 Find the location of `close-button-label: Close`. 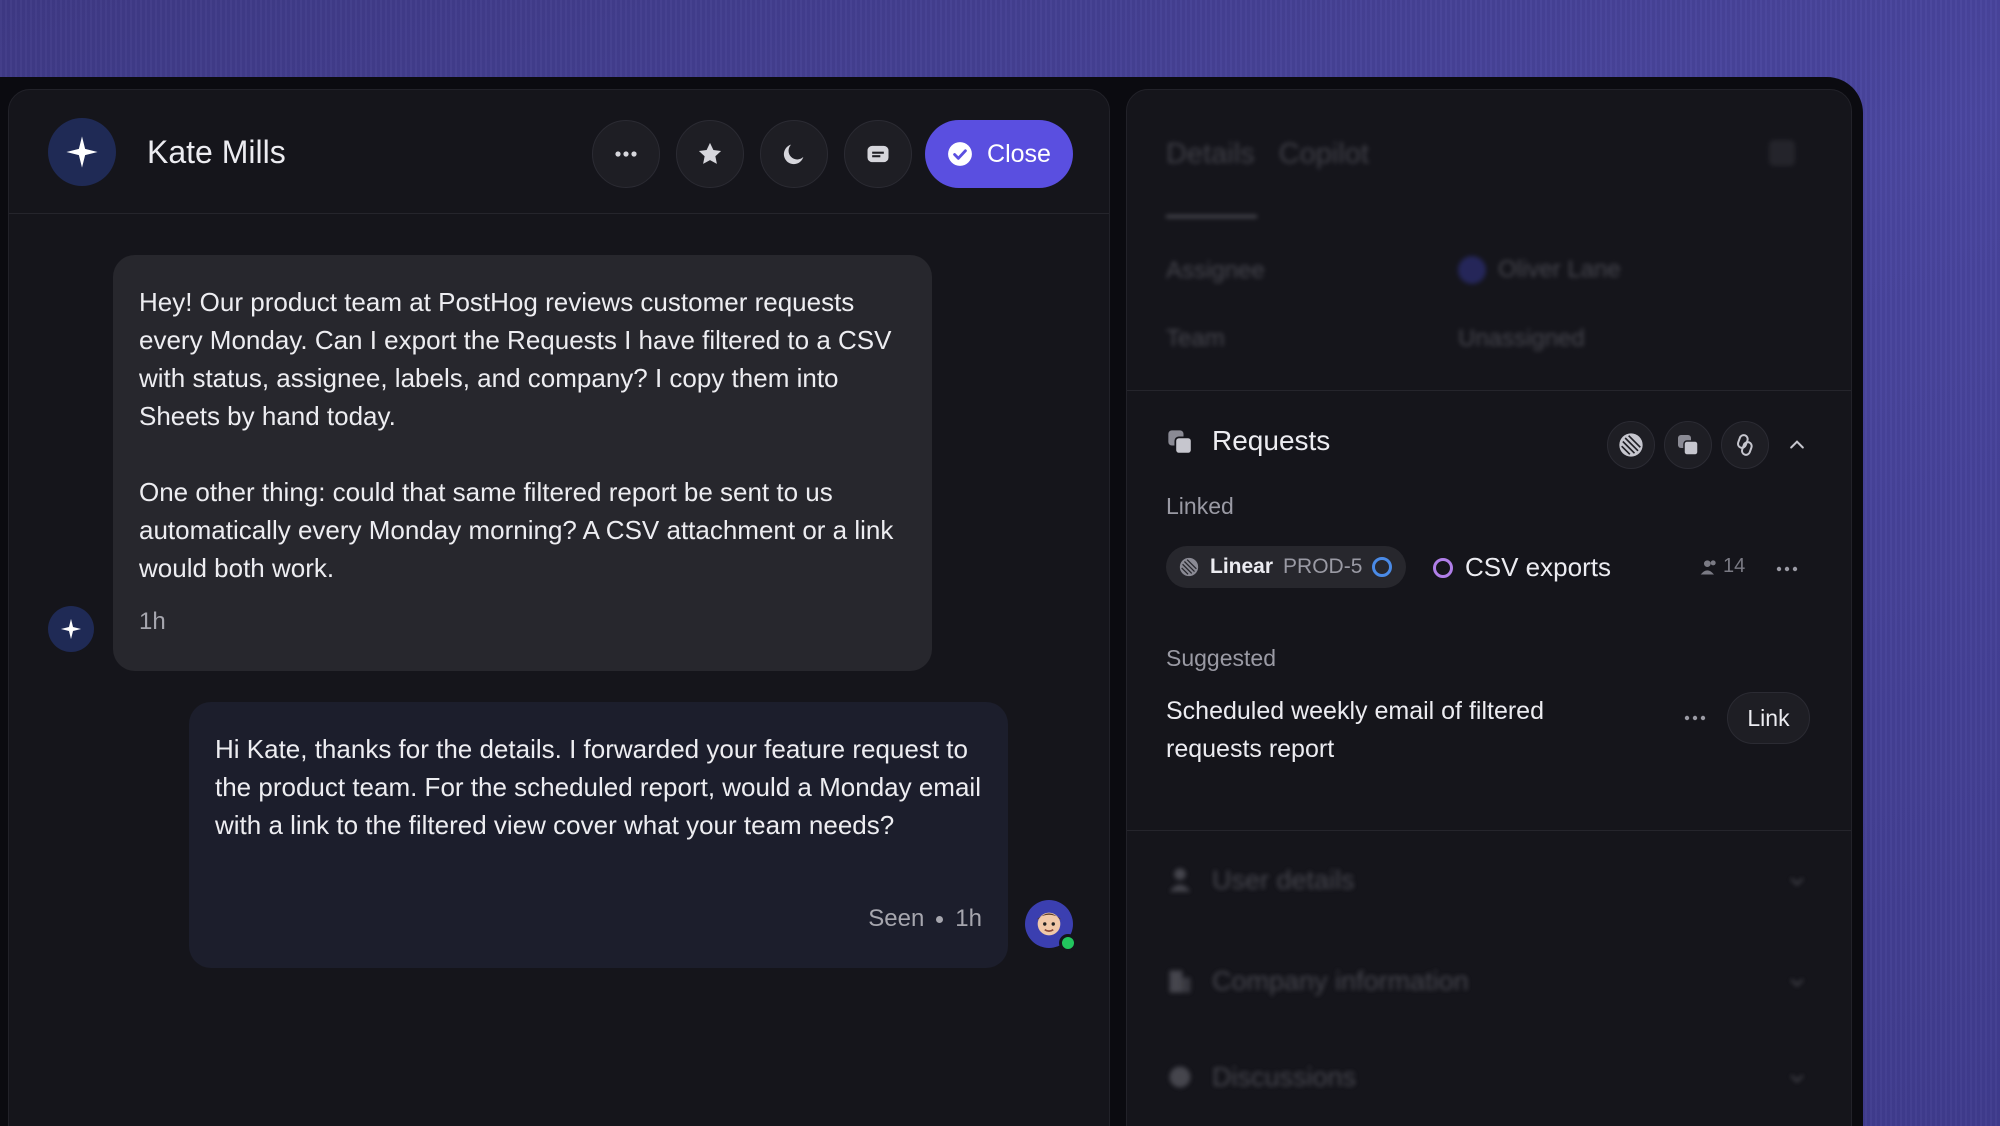

close-button-label: Close is located at coordinates (1019, 153).